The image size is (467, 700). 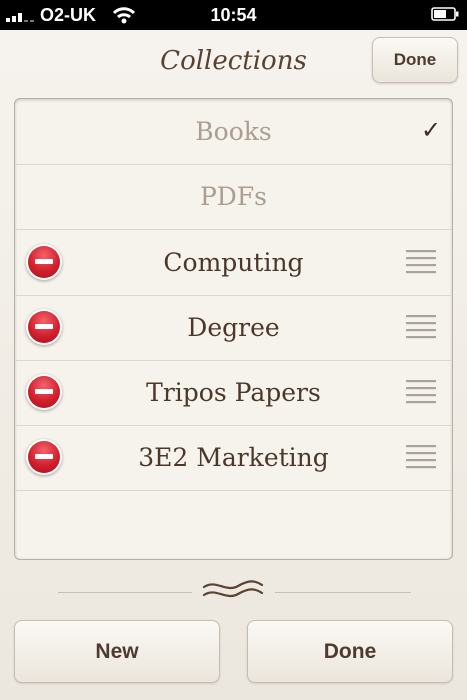 I want to click on status-bar: O2-UK 10:54, so click(x=233, y=15).